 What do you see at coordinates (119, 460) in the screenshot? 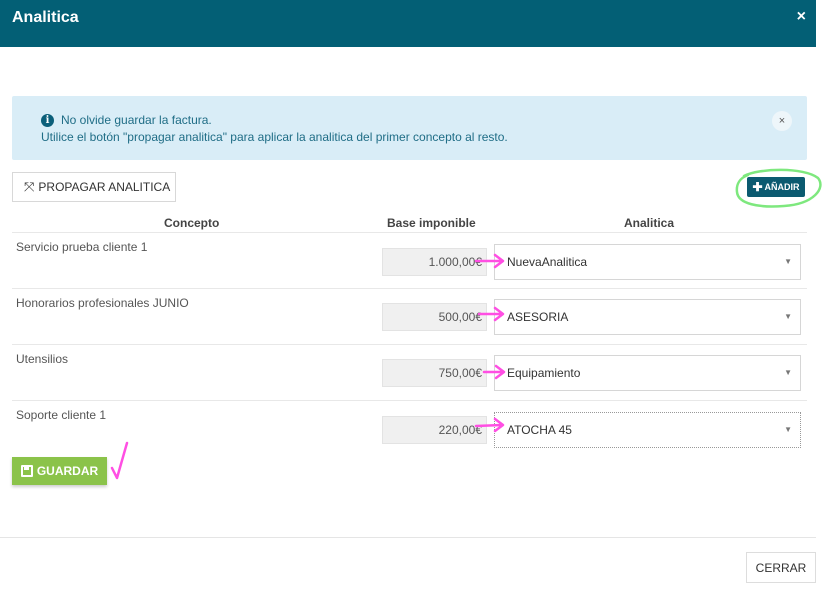
I see `pink-checkmark-annotation` at bounding box center [119, 460].